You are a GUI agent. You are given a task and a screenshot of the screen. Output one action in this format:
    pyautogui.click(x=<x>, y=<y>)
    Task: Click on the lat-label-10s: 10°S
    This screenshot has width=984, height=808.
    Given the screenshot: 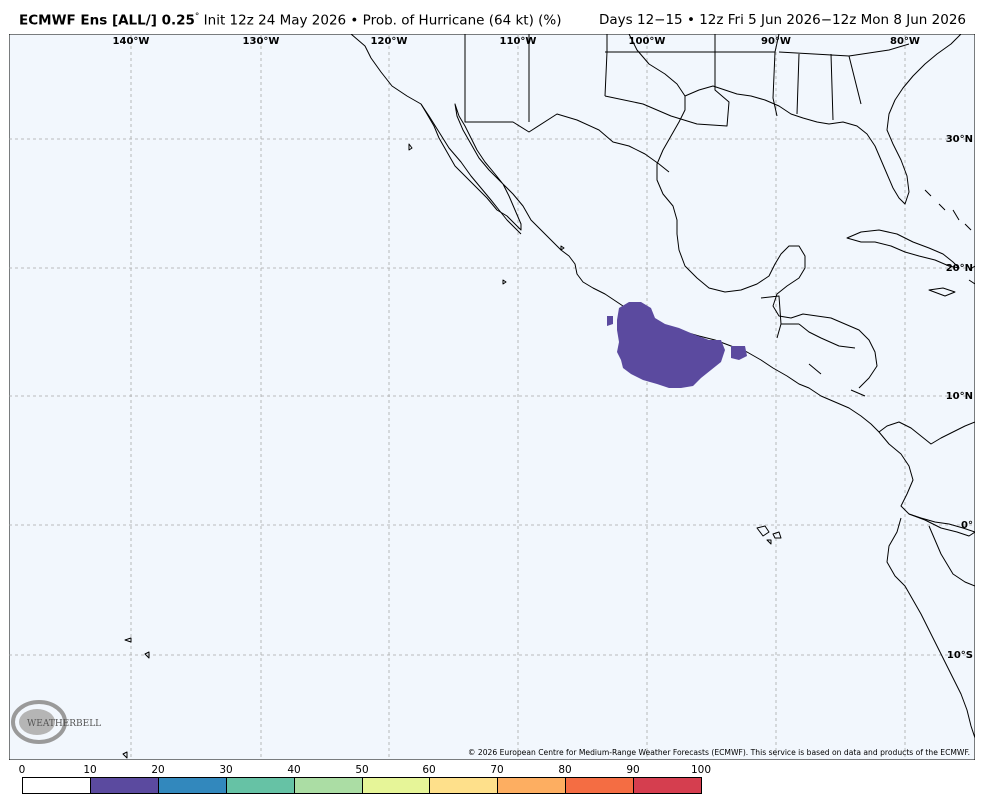 What is the action you would take?
    pyautogui.click(x=960, y=655)
    